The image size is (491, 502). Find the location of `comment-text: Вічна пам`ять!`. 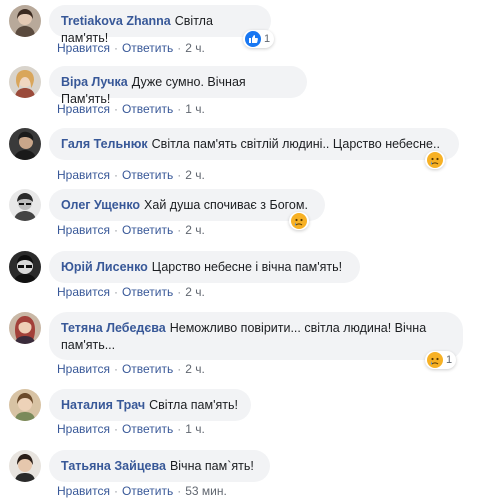

comment-text: Вічна пам`ять! is located at coordinates (211, 466).